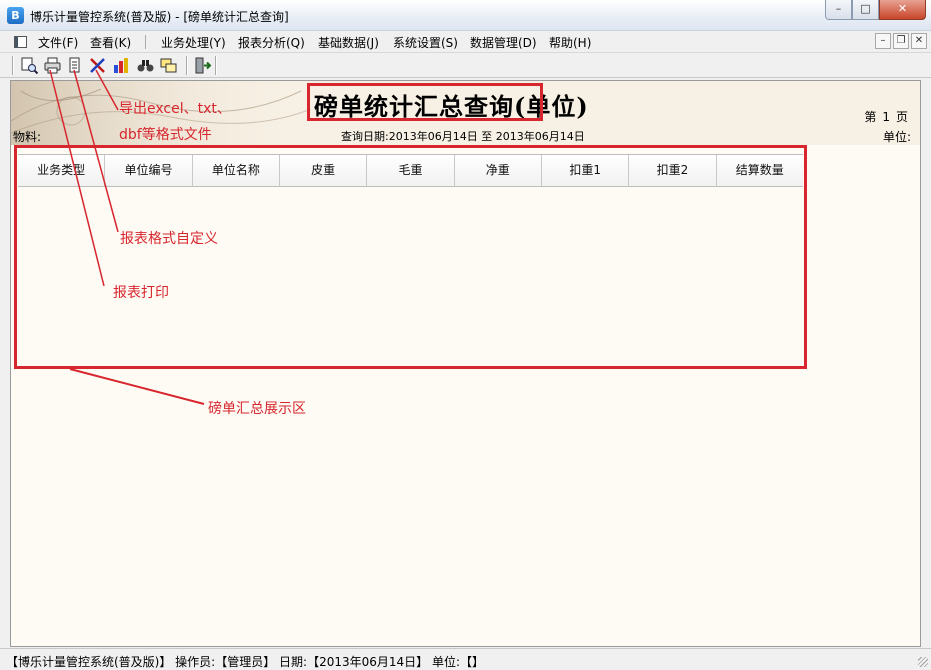  Describe the element at coordinates (586, 170) in the screenshot. I see `column-header-deduction-1: 扣重1` at that location.